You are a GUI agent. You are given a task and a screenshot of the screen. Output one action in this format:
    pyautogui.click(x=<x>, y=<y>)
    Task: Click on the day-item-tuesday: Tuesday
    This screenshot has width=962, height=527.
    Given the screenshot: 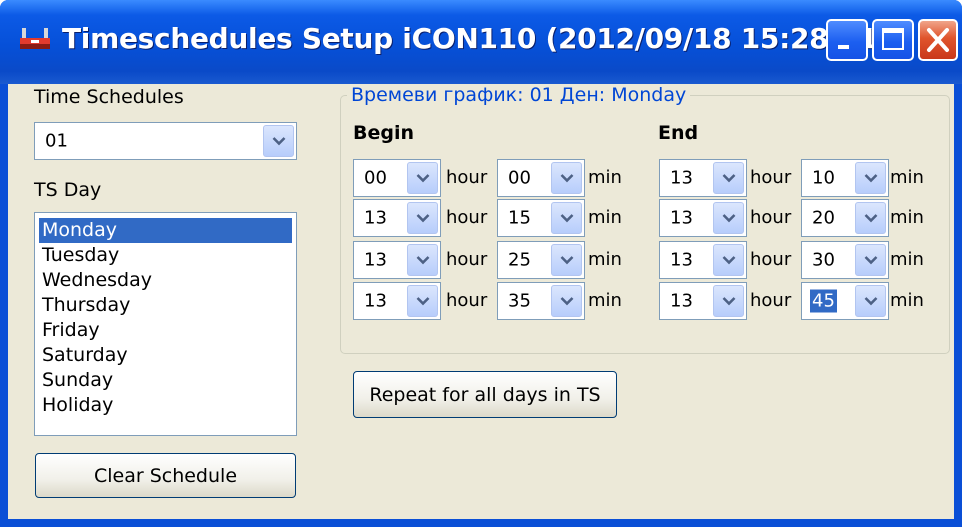 What is the action you would take?
    pyautogui.click(x=165, y=255)
    